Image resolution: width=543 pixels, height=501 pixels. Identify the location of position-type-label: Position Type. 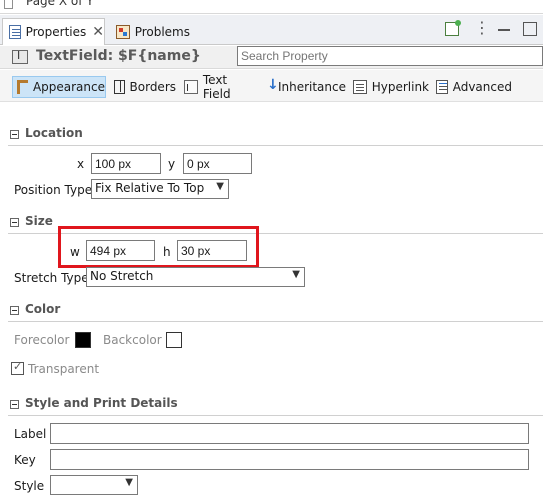
(53, 190).